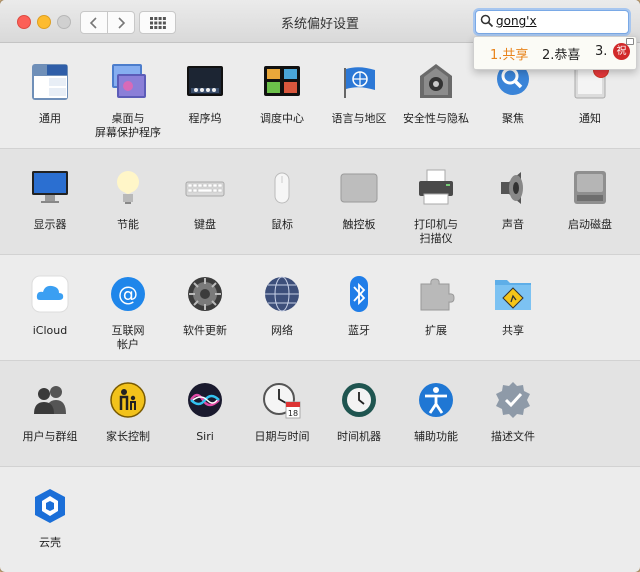  What do you see at coordinates (436, 330) in the screenshot?
I see `pane-label: 扩展` at bounding box center [436, 330].